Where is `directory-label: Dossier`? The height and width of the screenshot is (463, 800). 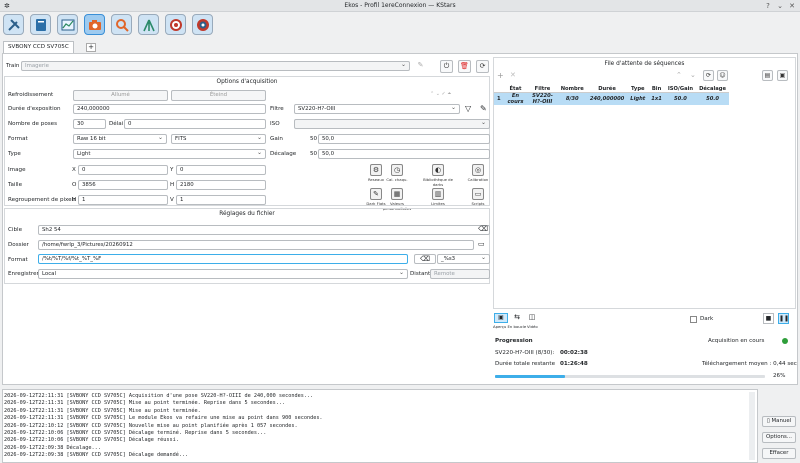 directory-label: Dossier is located at coordinates (18, 245).